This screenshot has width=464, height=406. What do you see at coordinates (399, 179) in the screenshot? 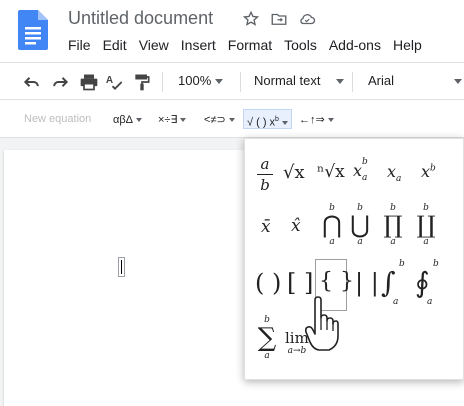
I see `subscript-sub: a` at bounding box center [399, 179].